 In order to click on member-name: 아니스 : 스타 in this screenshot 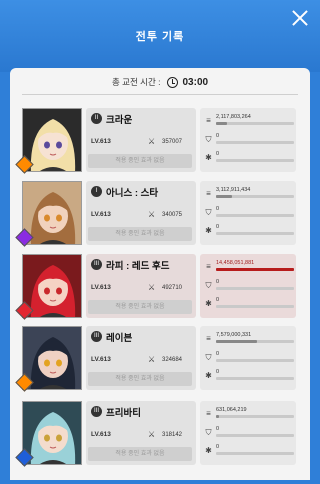, I will do `click(132, 193)`.